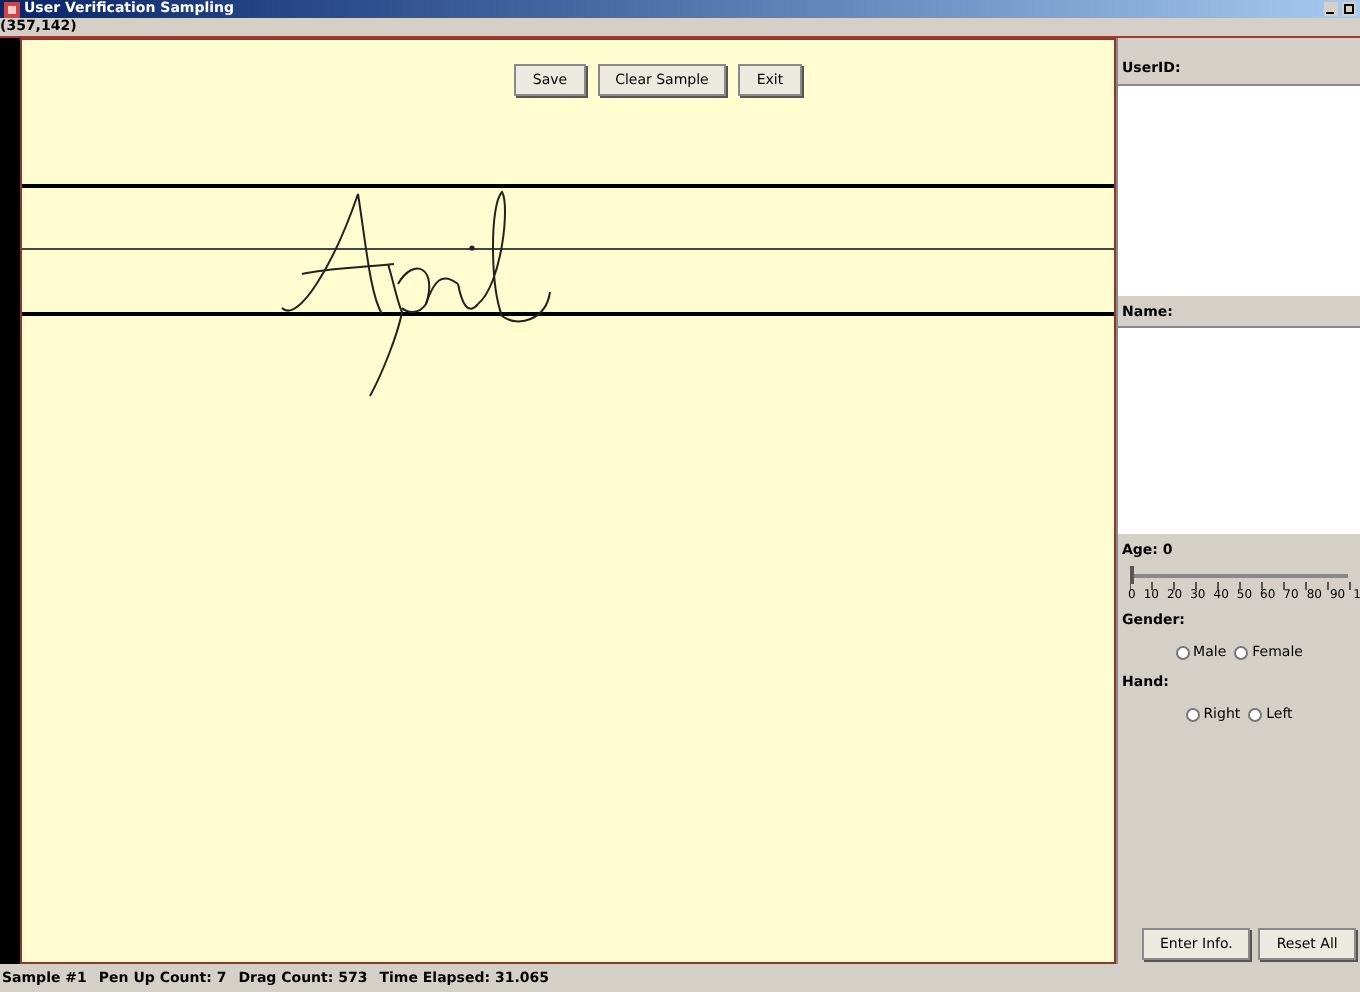 The width and height of the screenshot is (1360, 992). I want to click on name-field, so click(1239, 430).